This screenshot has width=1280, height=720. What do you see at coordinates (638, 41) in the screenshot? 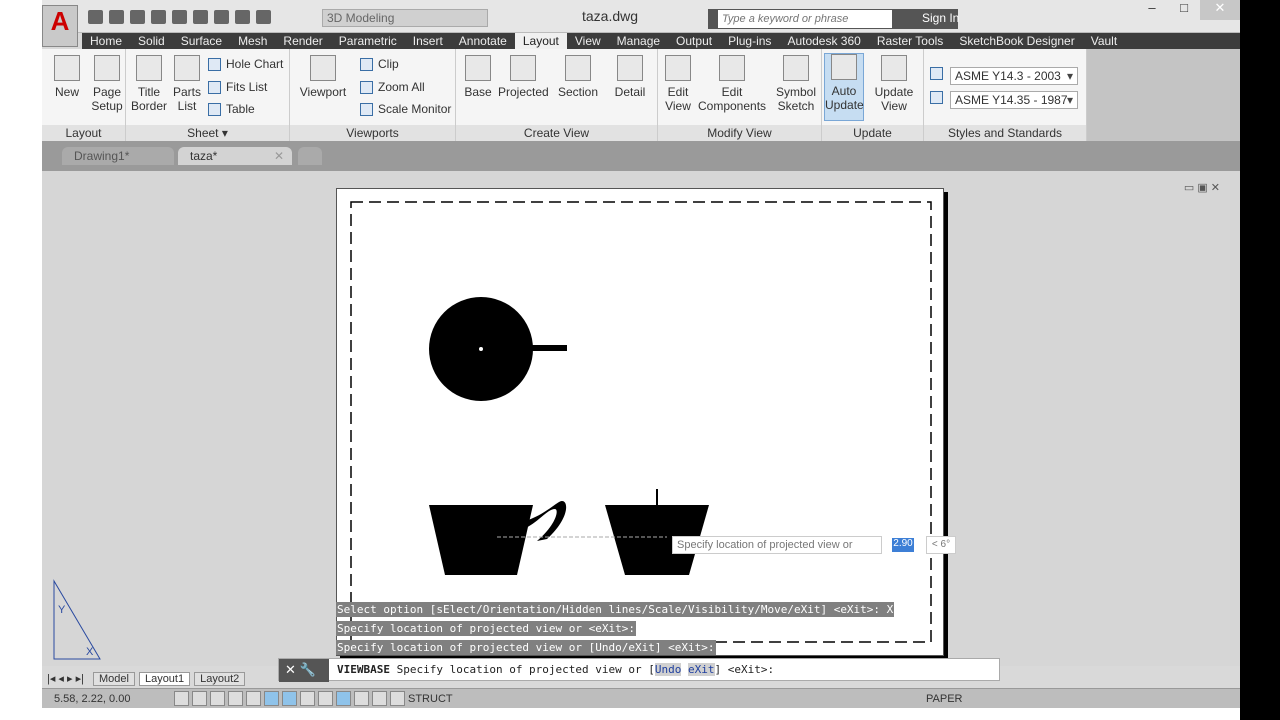
I see `tab-manage: Manage` at bounding box center [638, 41].